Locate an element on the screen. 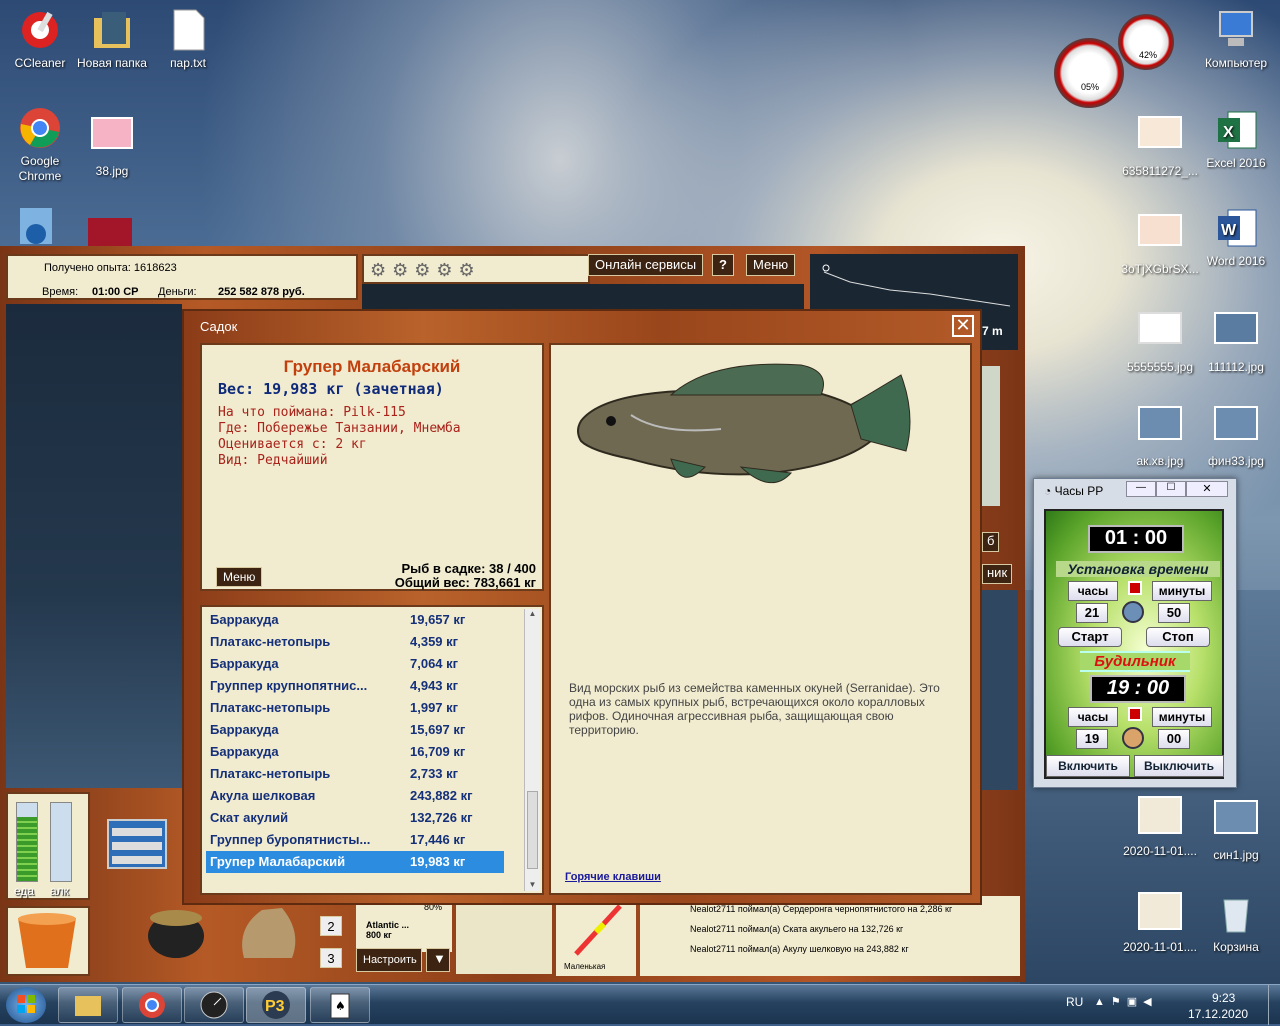  taskbar-solitaire: ♠ is located at coordinates (340, 1005).